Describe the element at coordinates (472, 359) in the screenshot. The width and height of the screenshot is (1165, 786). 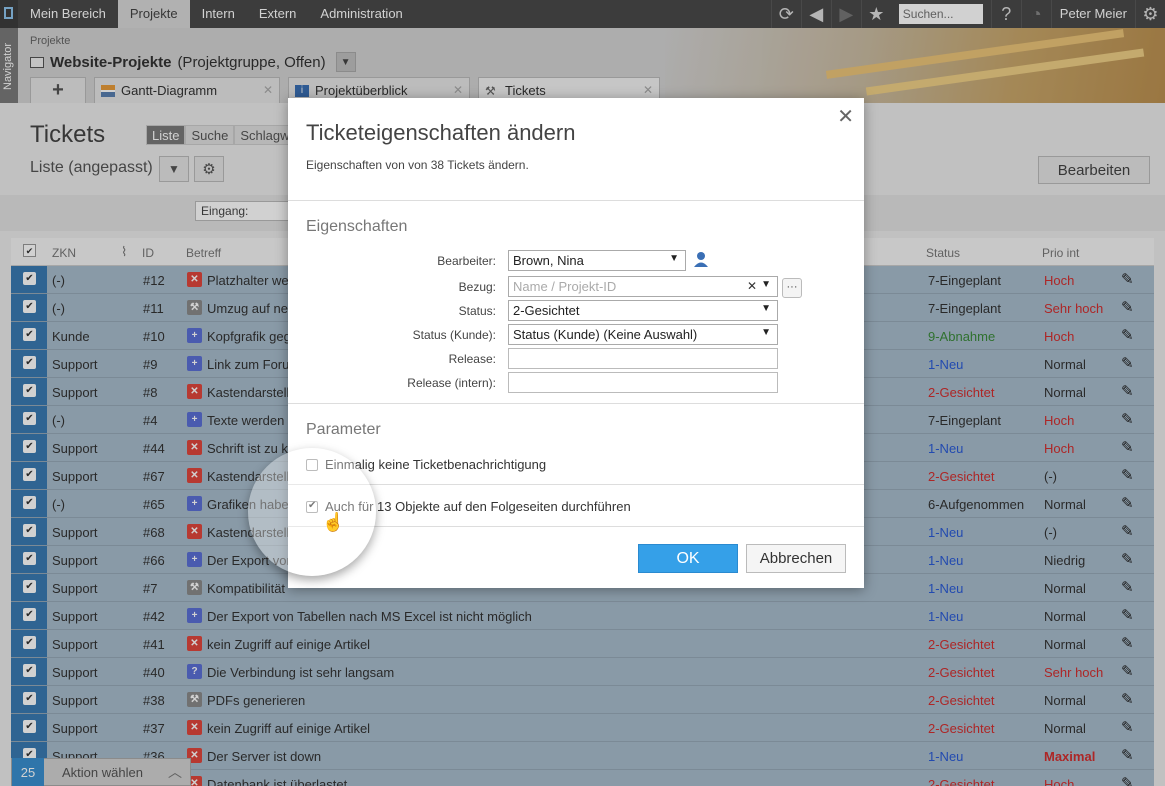
I see `release-label: Release:` at that location.